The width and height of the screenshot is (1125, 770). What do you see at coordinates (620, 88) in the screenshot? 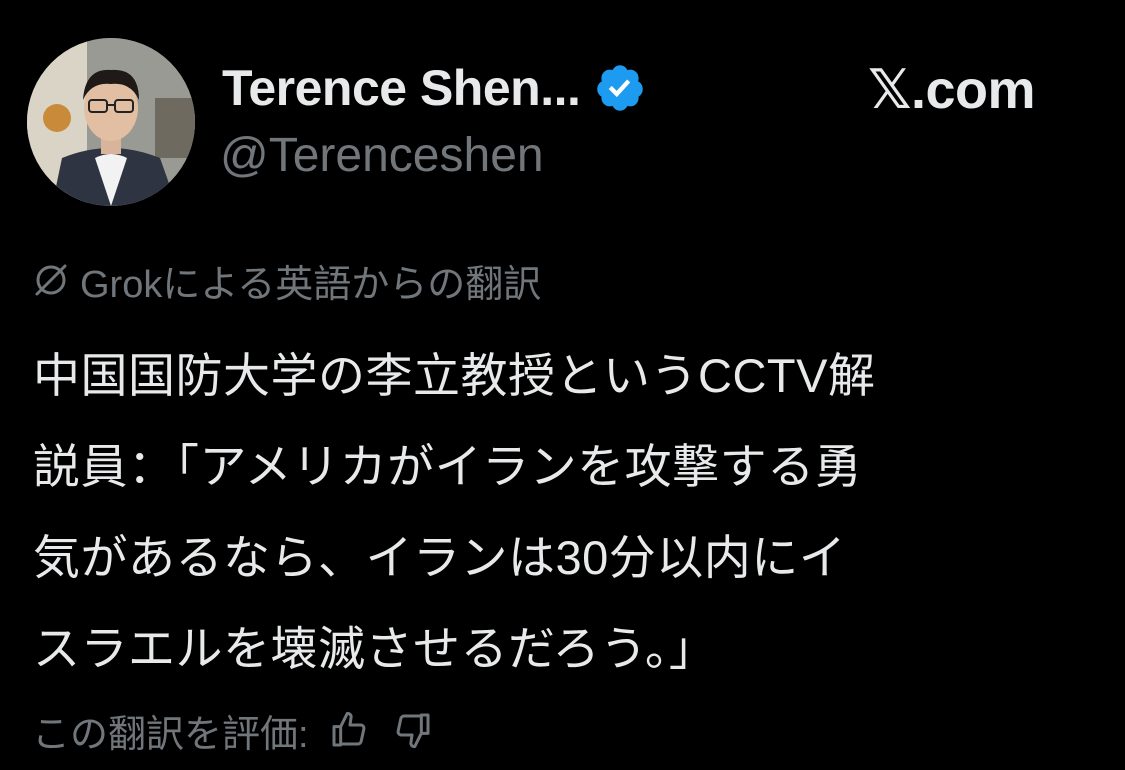
I see `verified-badge-icon` at bounding box center [620, 88].